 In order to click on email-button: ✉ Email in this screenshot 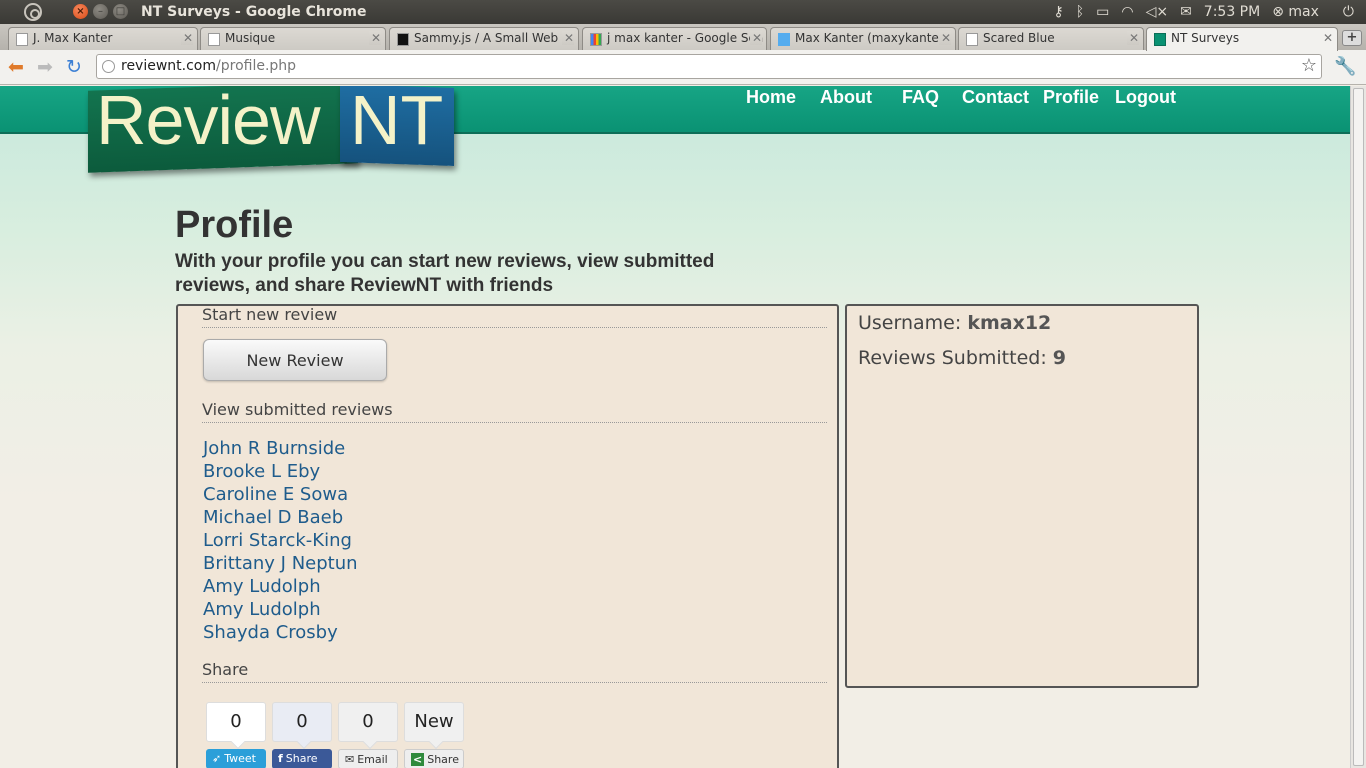, I will do `click(368, 758)`.